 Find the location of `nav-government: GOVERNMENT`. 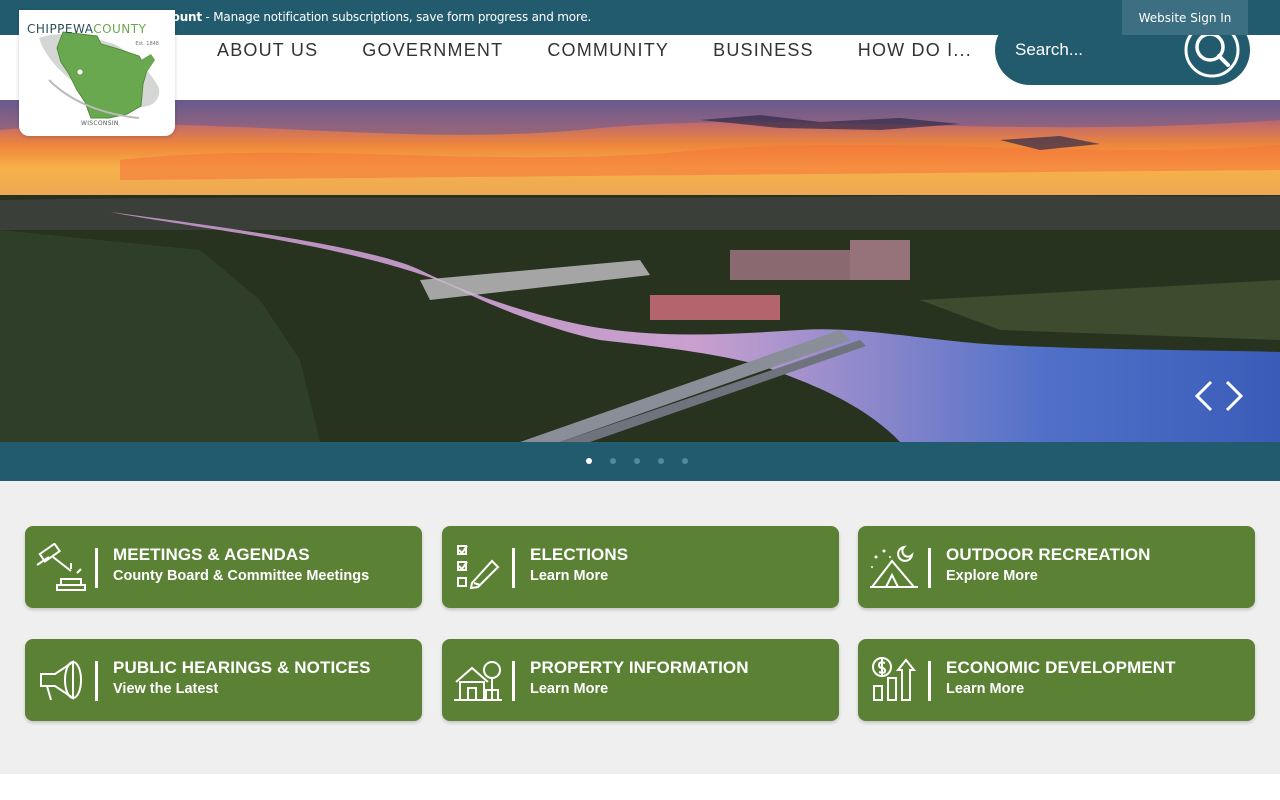

nav-government: GOVERNMENT is located at coordinates (432, 51).